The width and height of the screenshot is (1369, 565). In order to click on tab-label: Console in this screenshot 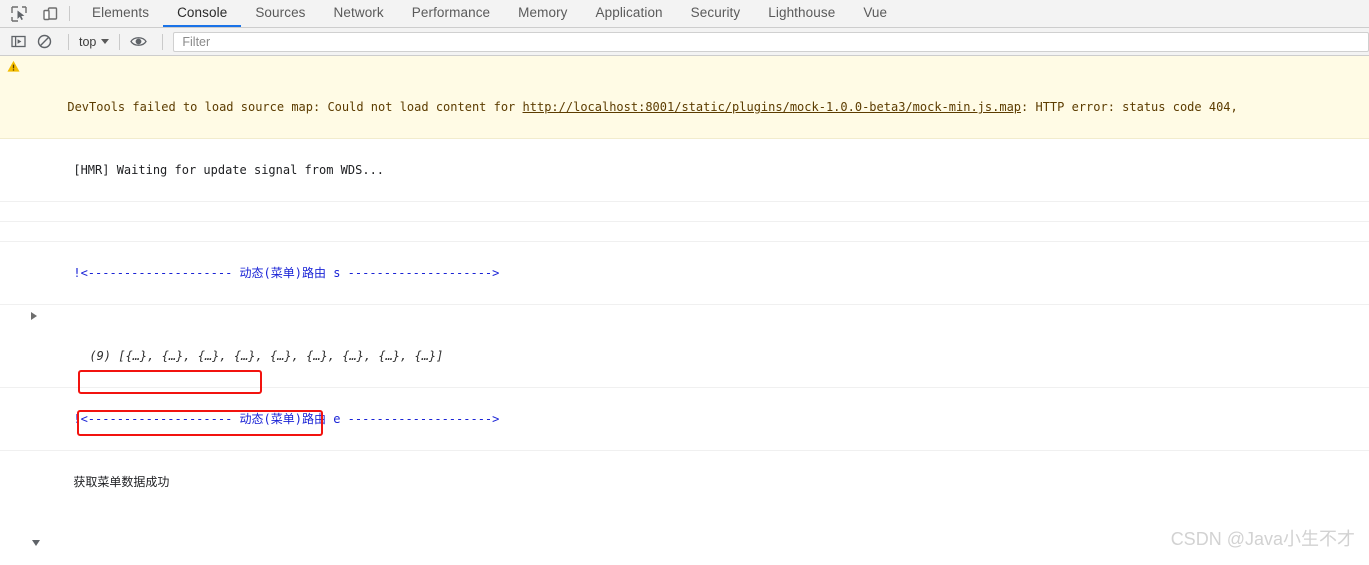, I will do `click(202, 12)`.